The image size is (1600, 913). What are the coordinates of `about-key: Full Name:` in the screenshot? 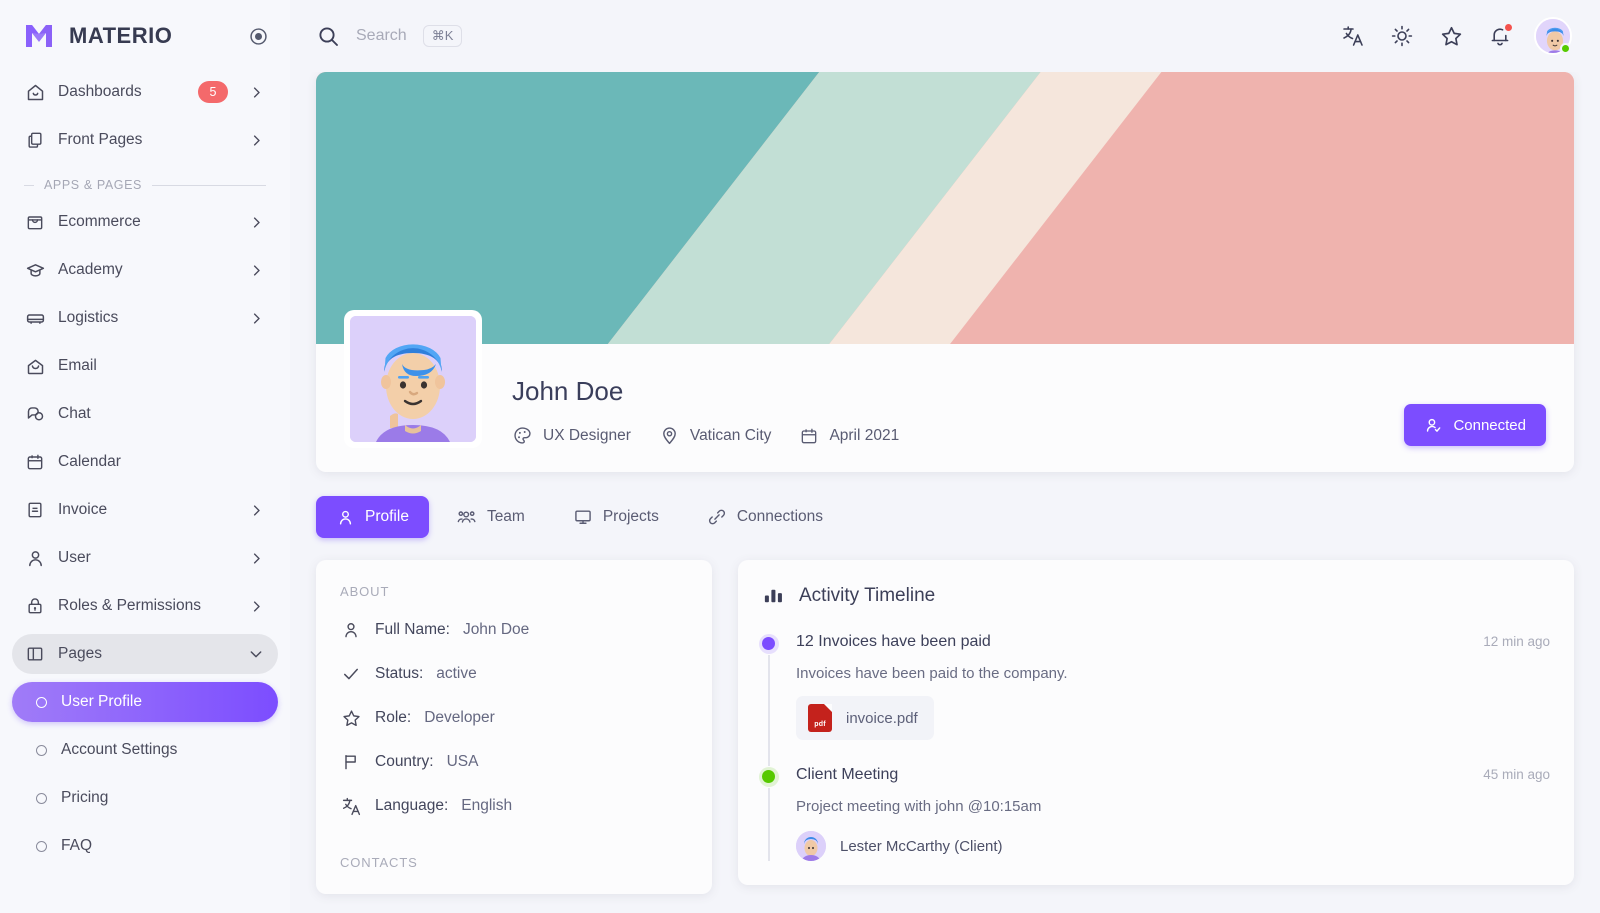 It's located at (412, 629).